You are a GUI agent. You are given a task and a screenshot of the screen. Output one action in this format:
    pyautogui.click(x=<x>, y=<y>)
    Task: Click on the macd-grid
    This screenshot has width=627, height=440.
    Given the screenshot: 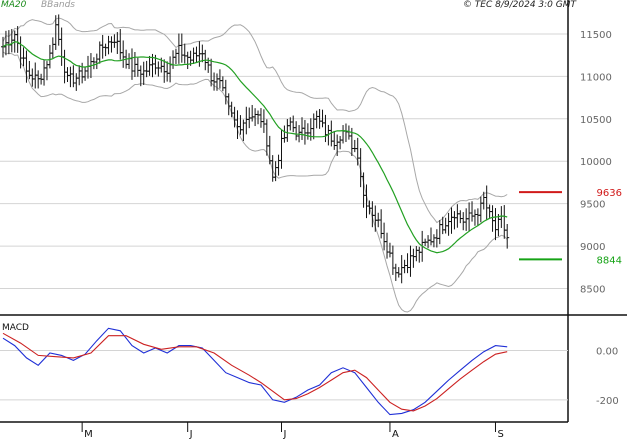 What is the action you would take?
    pyautogui.click(x=284, y=375)
    